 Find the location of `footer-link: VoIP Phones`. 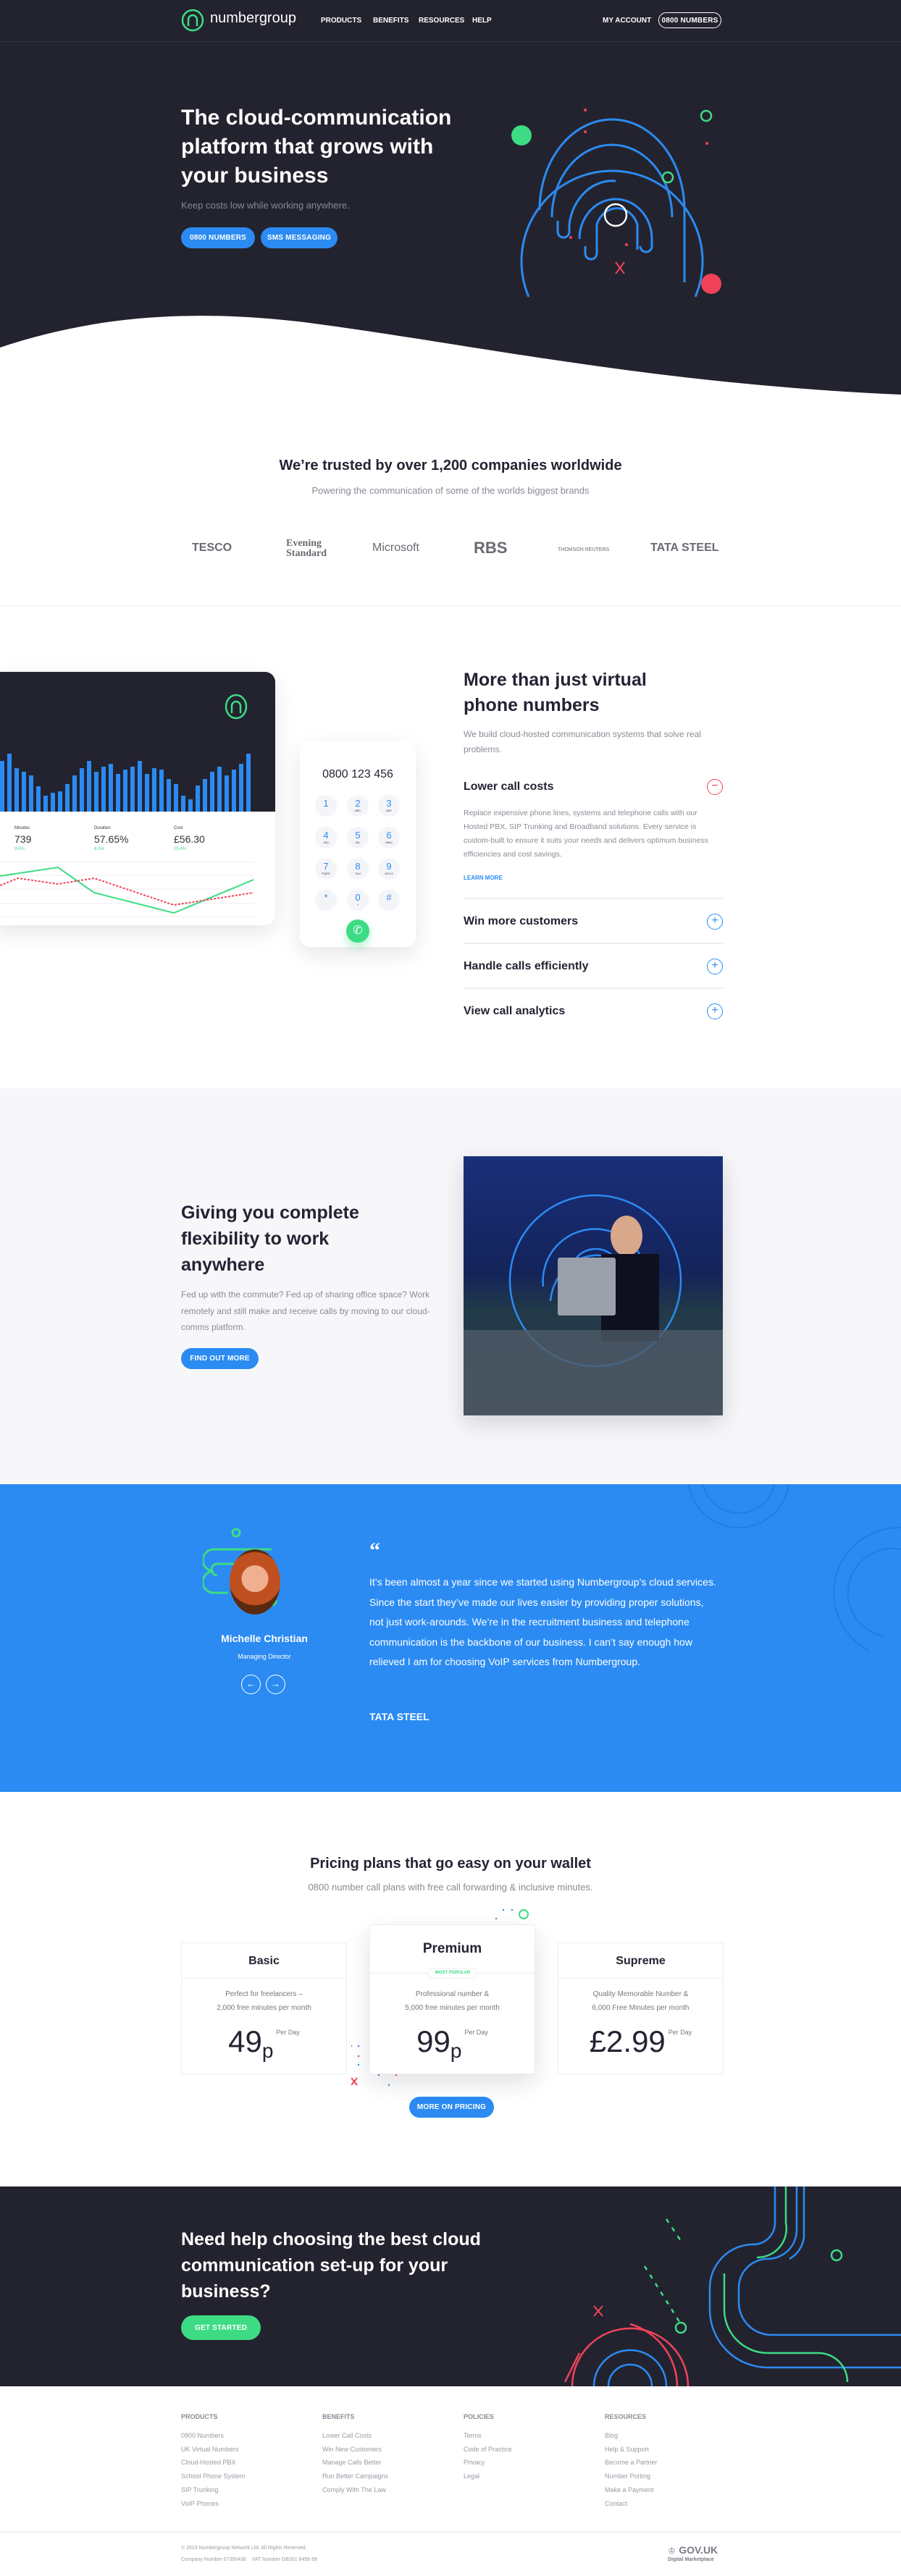

footer-link: VoIP Phones is located at coordinates (213, 2504).